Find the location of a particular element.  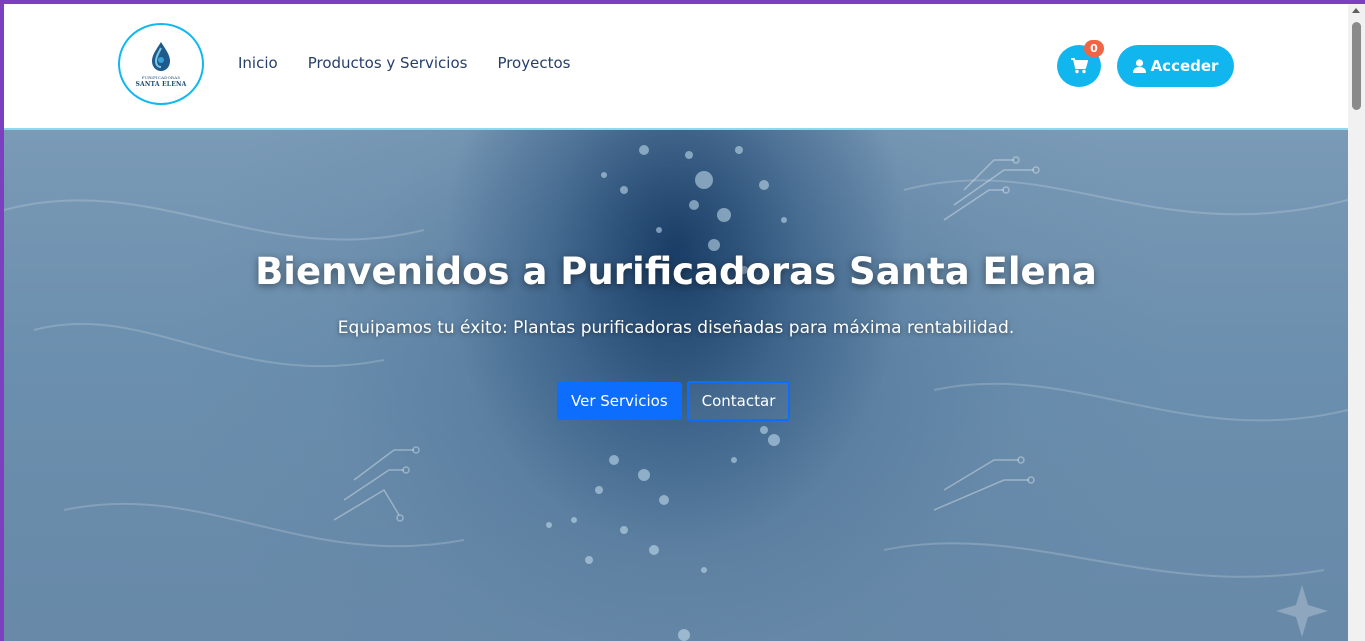

hero-actions: Ver Servicios Contactar is located at coordinates (674, 401).